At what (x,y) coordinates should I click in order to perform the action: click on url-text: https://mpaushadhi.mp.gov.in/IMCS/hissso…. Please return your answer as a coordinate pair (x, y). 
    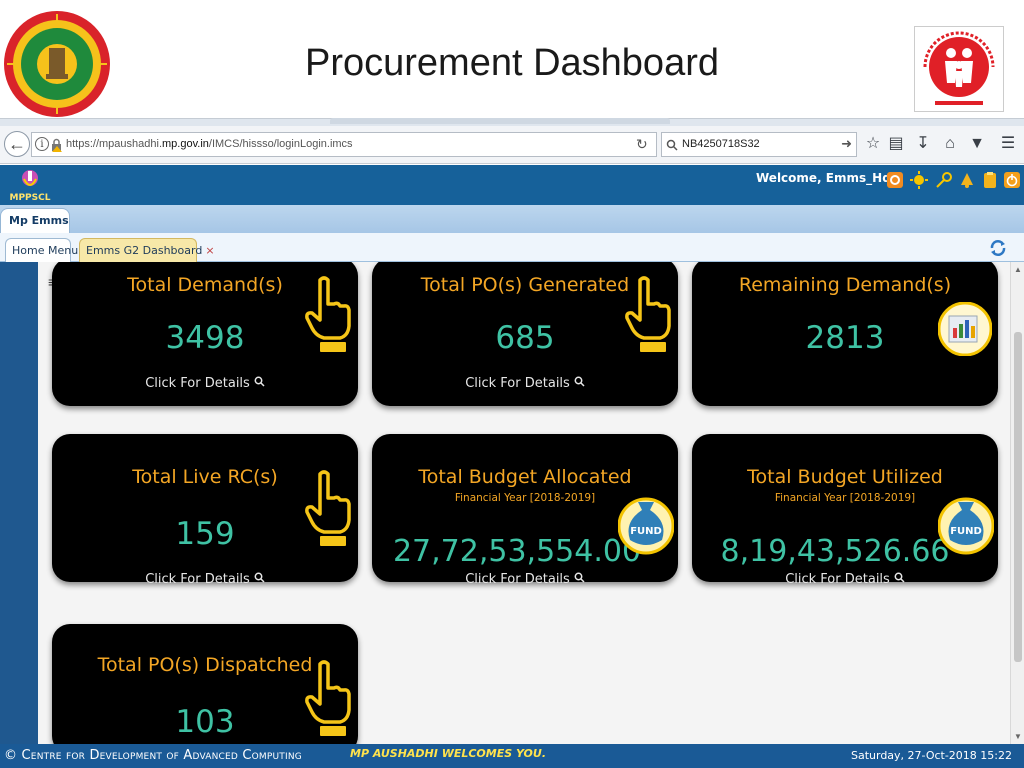
    Looking at the image, I should click on (209, 144).